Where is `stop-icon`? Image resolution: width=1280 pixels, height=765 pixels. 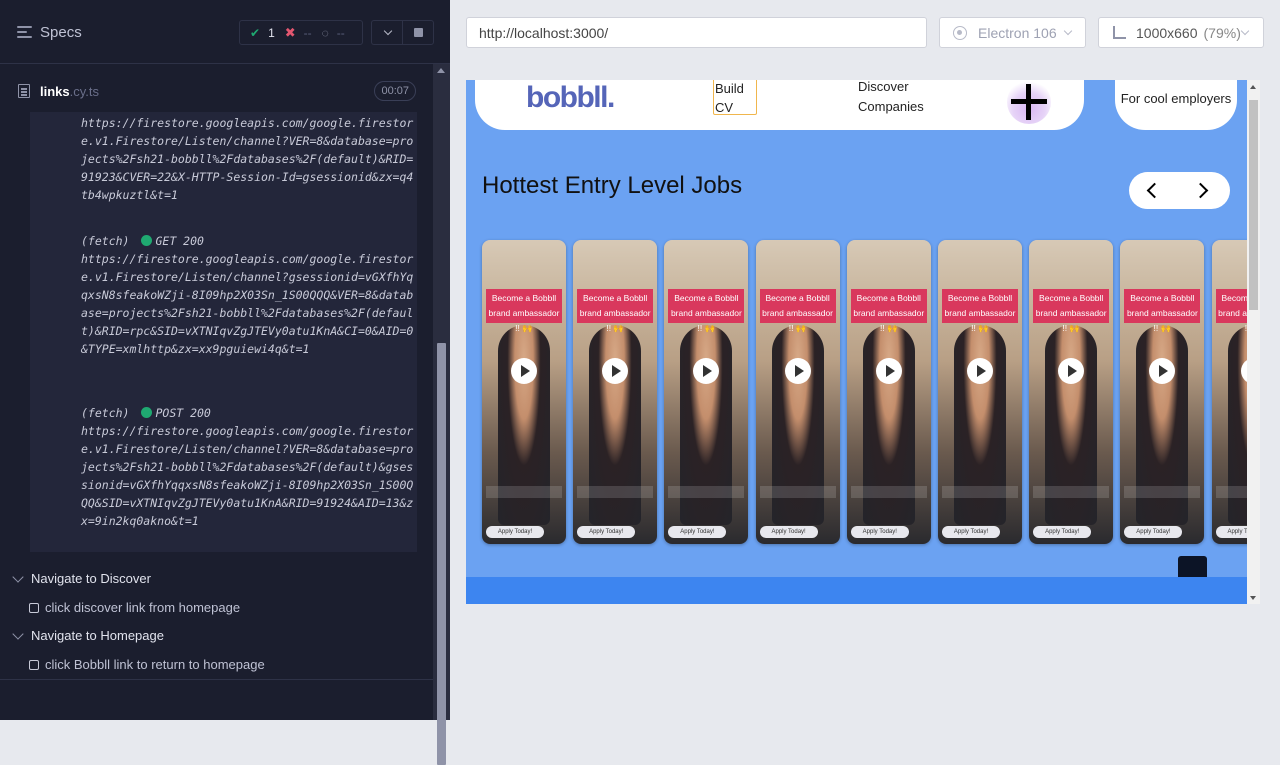
stop-icon is located at coordinates (418, 32).